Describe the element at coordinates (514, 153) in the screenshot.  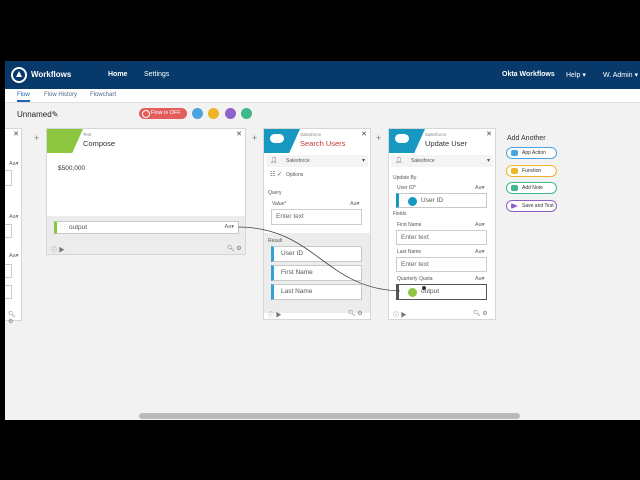
I see `cloud-icon` at that location.